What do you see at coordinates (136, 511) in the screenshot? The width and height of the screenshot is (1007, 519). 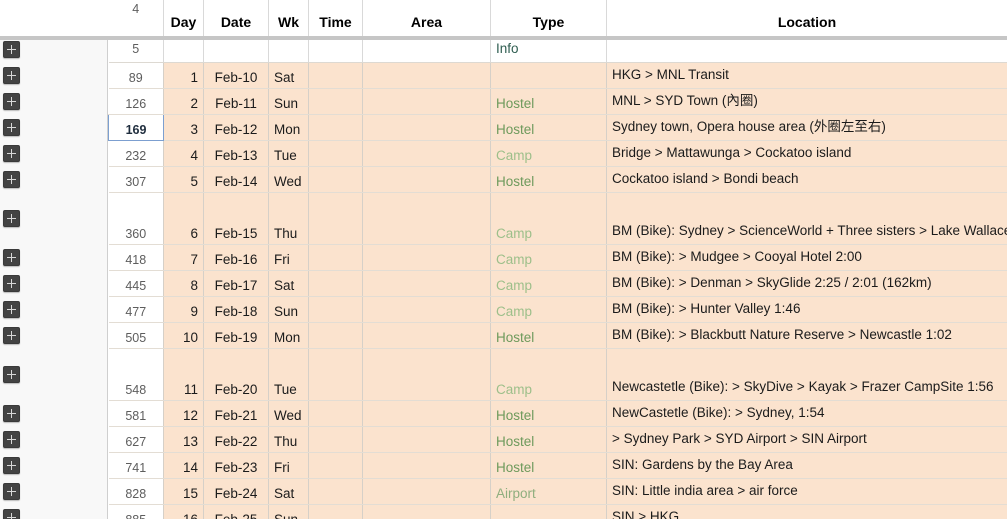 I see `row-number: 885` at bounding box center [136, 511].